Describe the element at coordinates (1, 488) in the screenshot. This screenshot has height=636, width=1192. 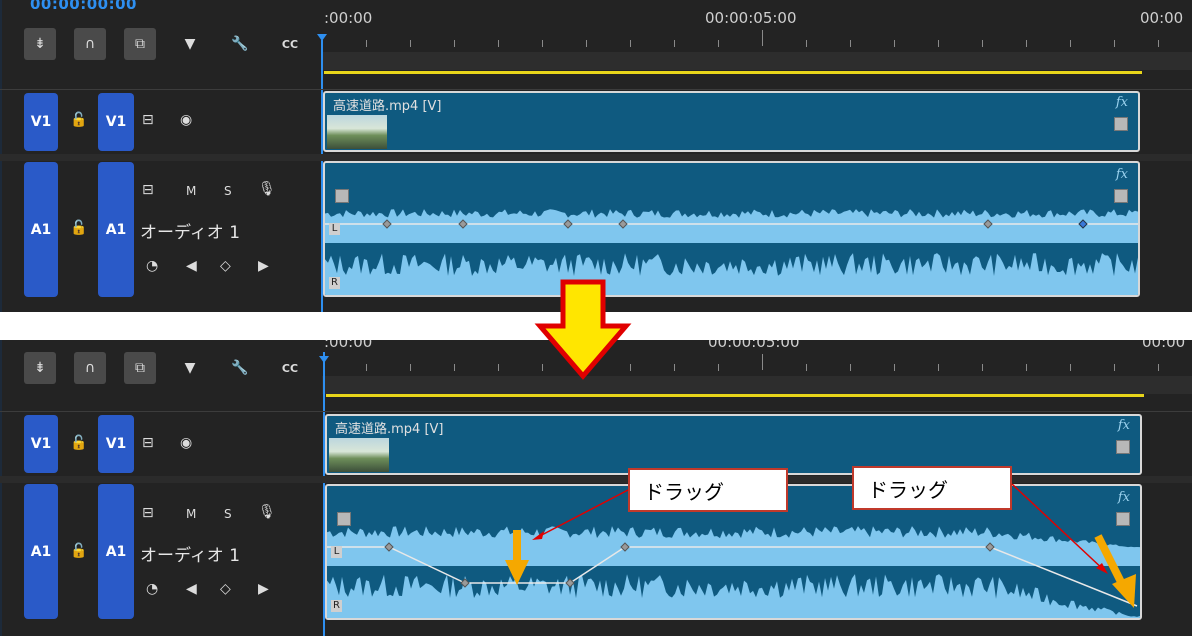
I see `panel-left-edge` at that location.